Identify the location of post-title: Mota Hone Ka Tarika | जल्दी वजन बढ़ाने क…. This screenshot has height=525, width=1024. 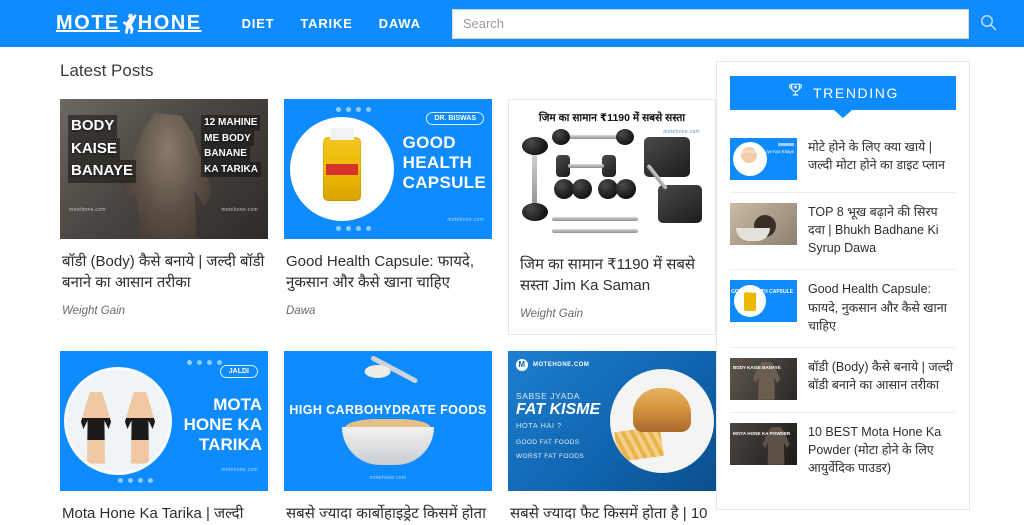
(164, 514).